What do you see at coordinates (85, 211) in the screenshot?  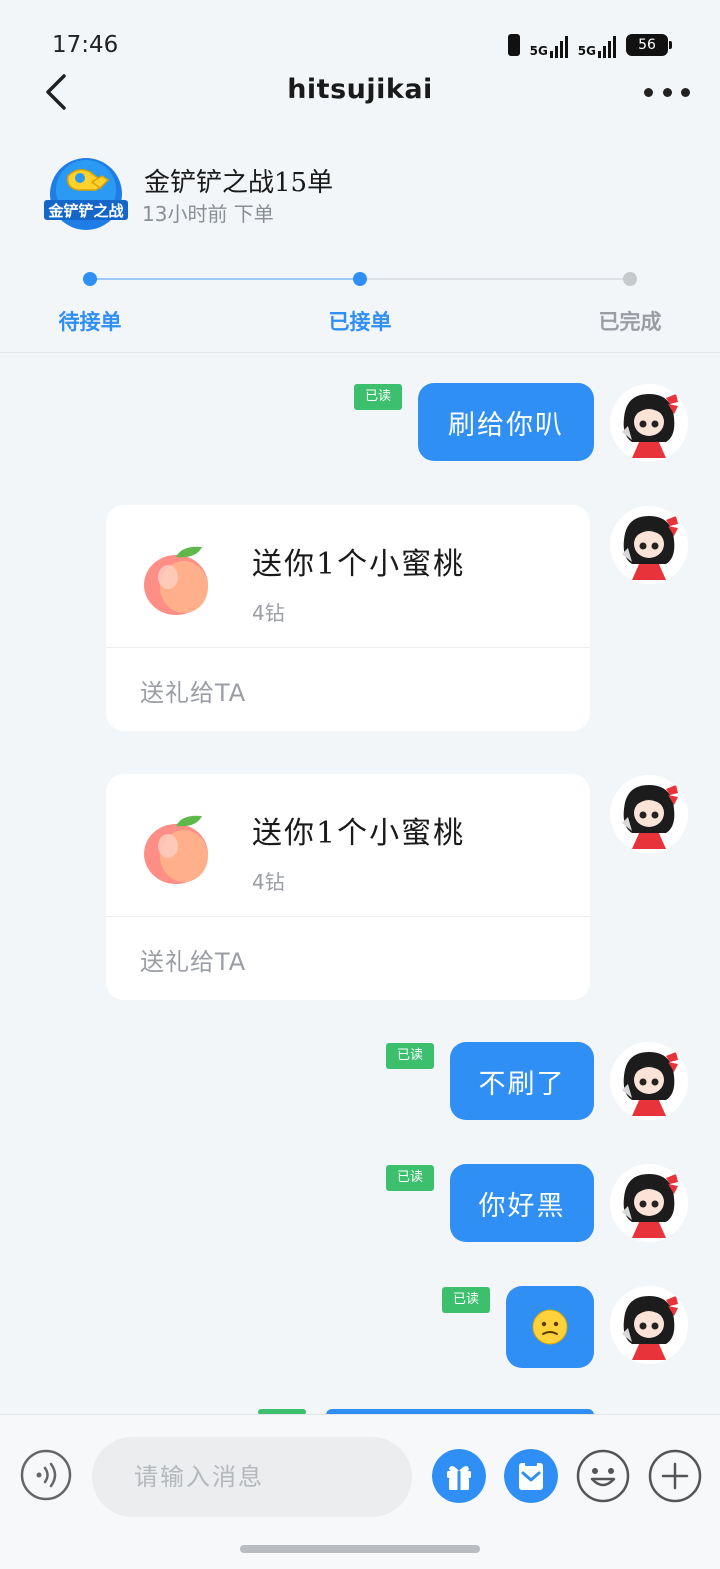 I see `svg-text: 金铲铲之战` at bounding box center [85, 211].